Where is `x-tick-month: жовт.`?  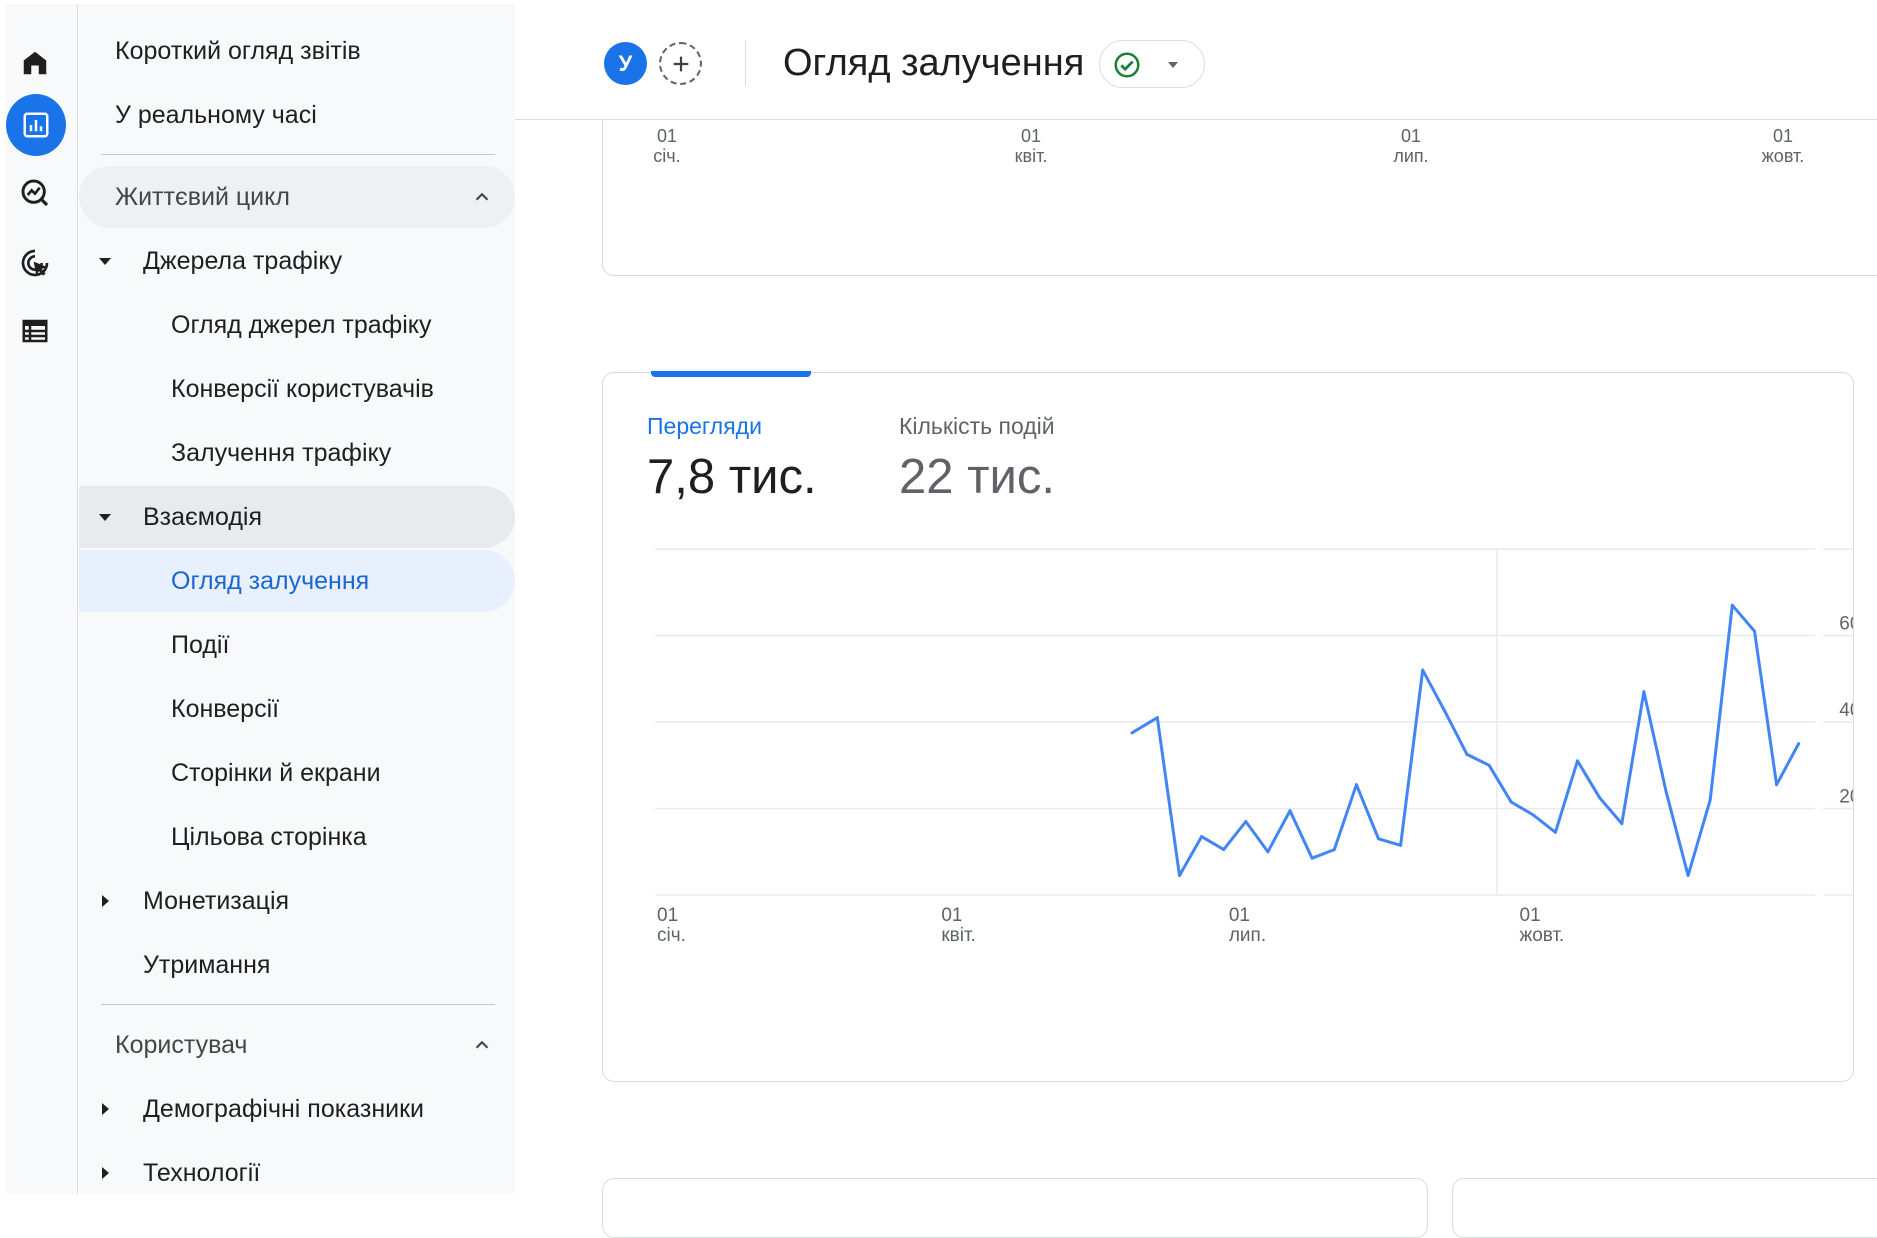
x-tick-month: жовт. is located at coordinates (1542, 935).